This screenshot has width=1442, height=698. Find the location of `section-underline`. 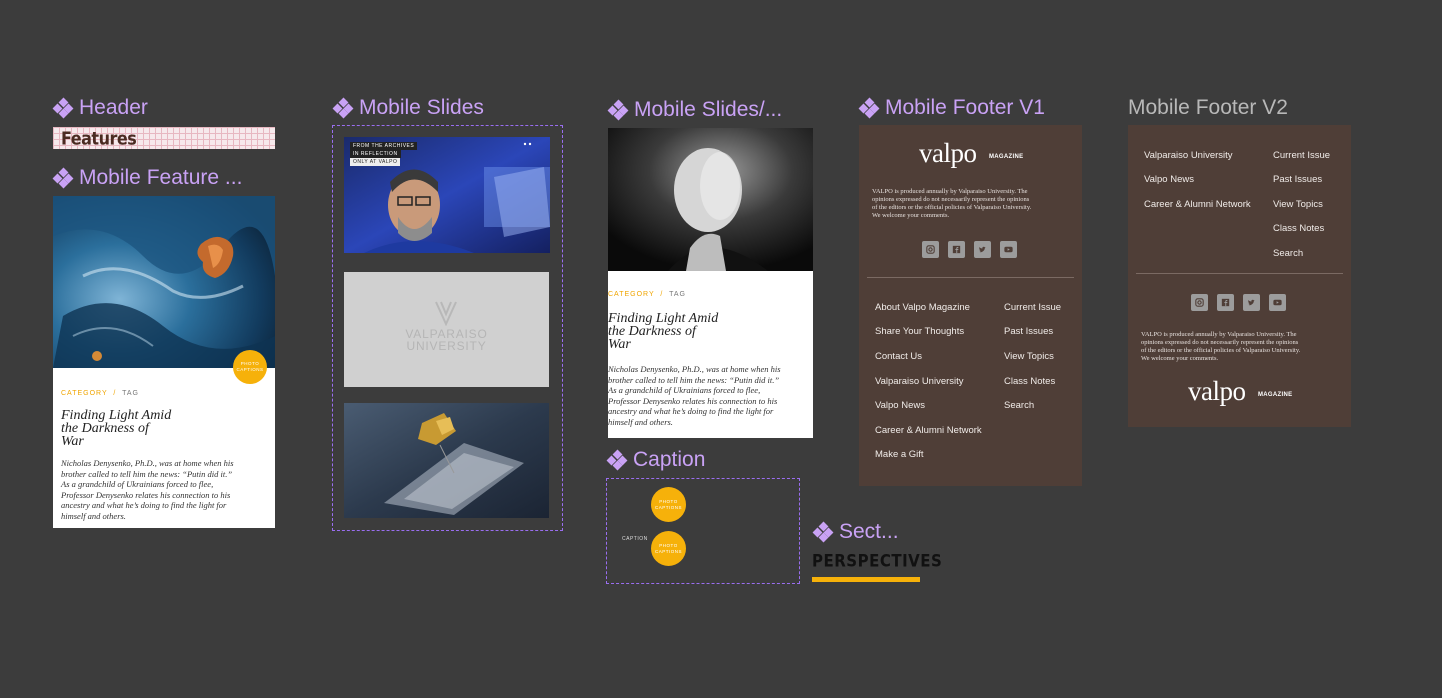

section-underline is located at coordinates (866, 579).